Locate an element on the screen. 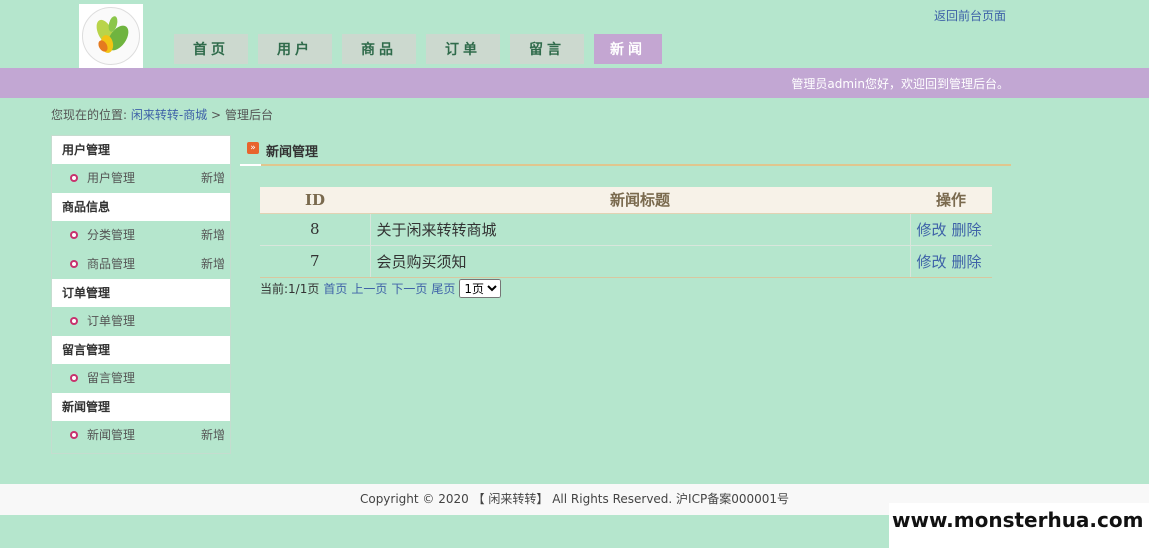 The image size is (1149, 548). sidebar-item-label: 留言管理 is located at coordinates (111, 378).